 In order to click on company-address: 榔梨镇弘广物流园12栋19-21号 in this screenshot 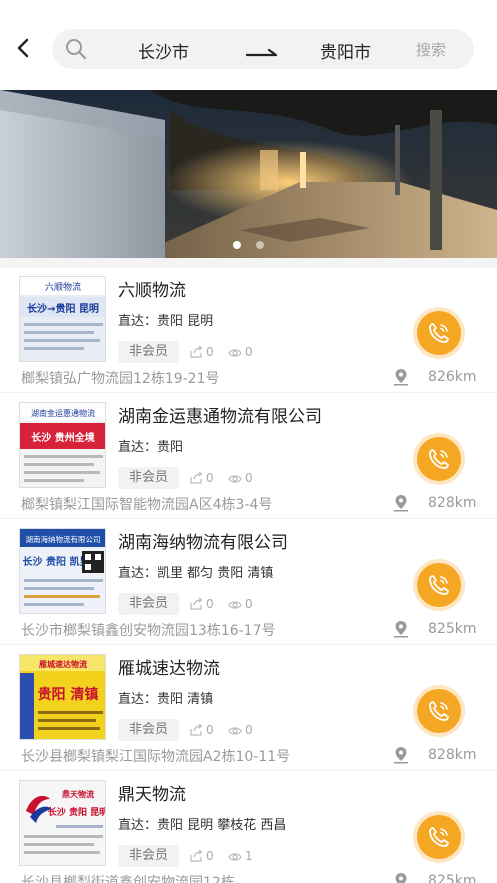, I will do `click(120, 379)`.